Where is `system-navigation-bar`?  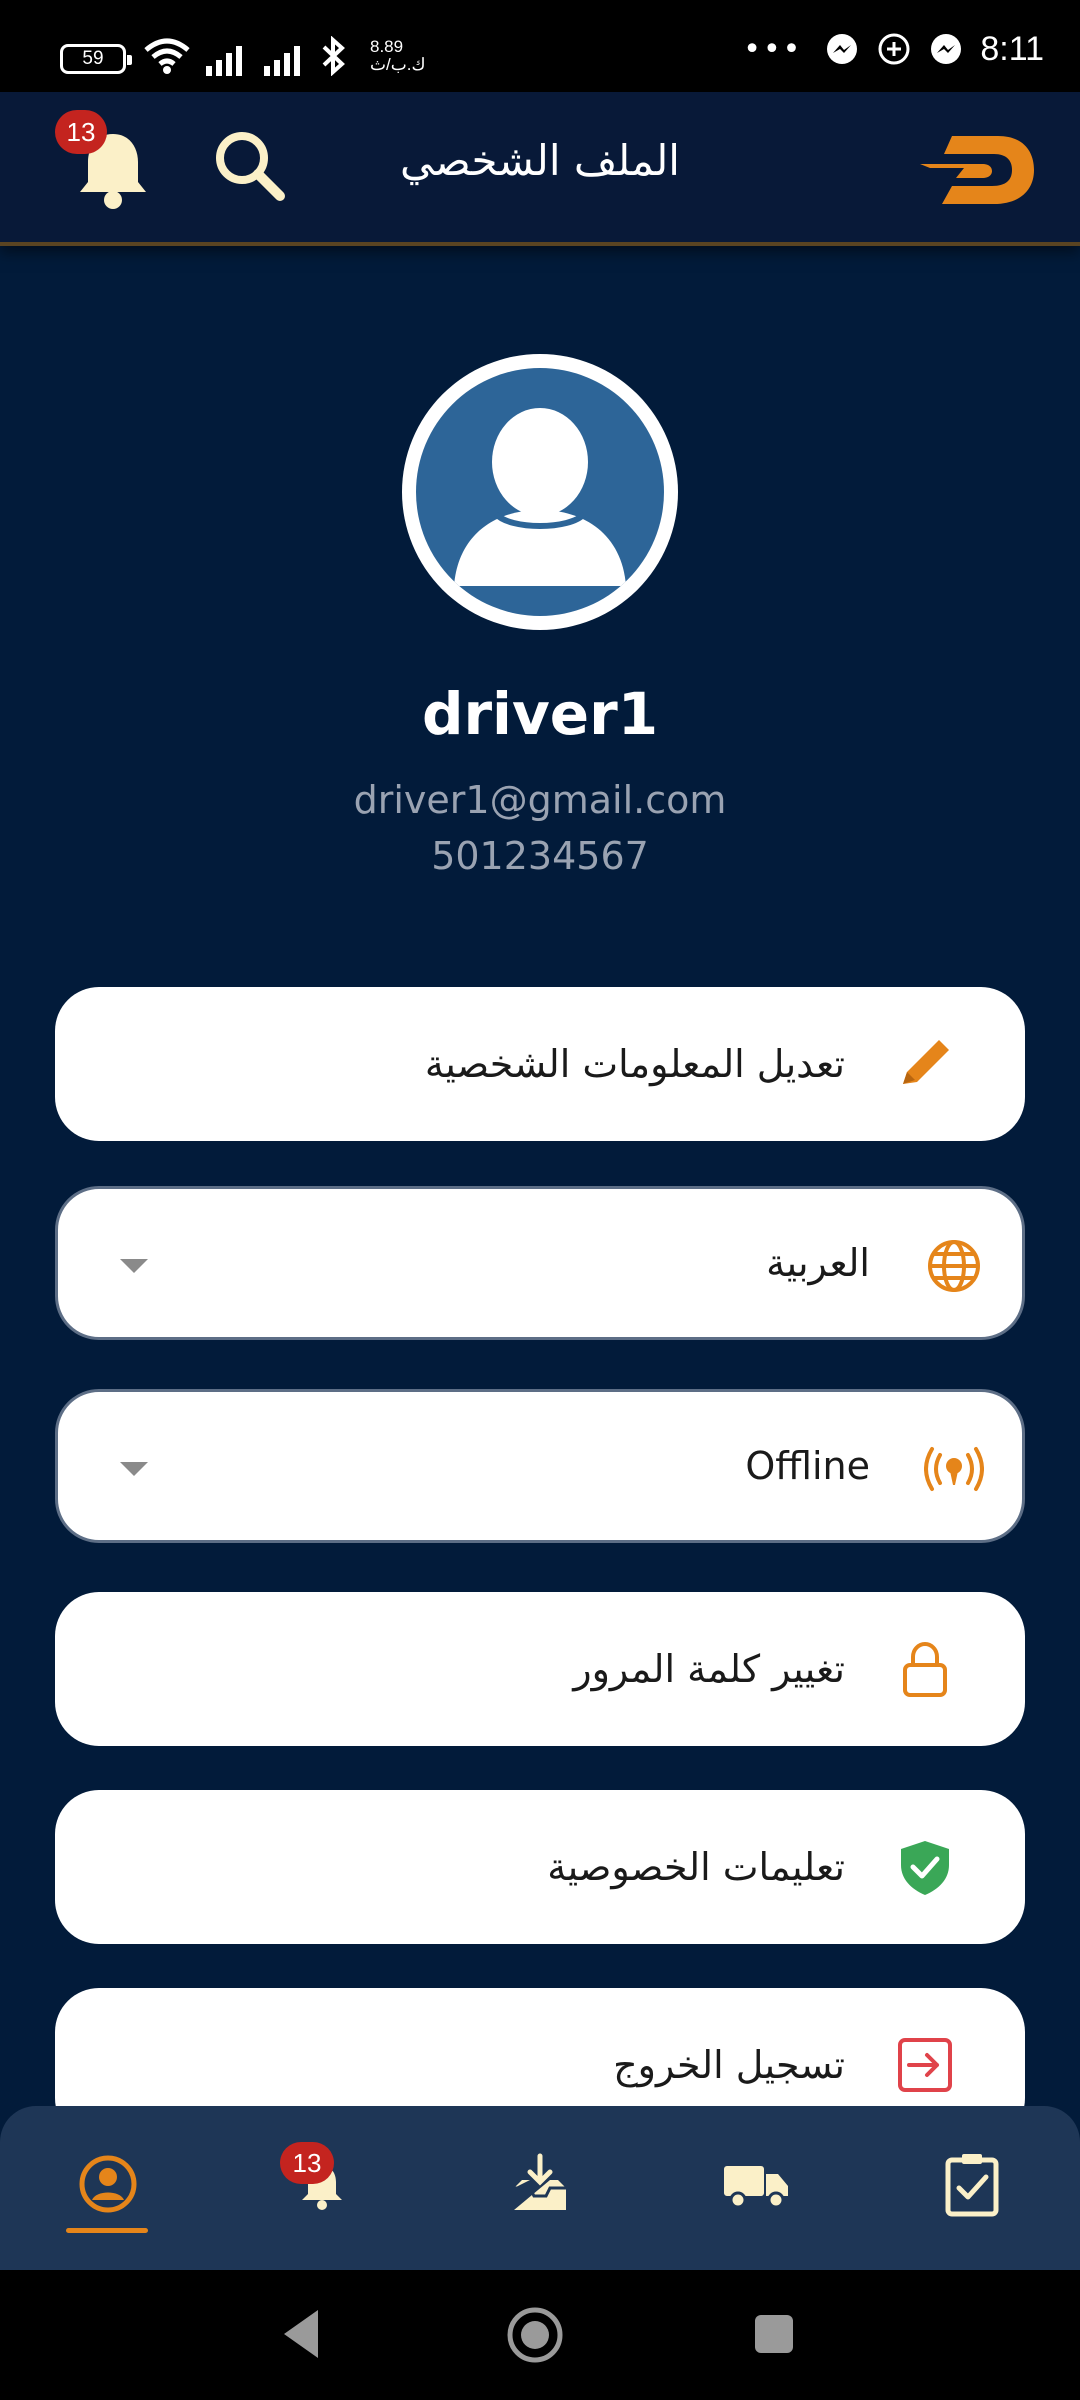 system-navigation-bar is located at coordinates (540, 2335).